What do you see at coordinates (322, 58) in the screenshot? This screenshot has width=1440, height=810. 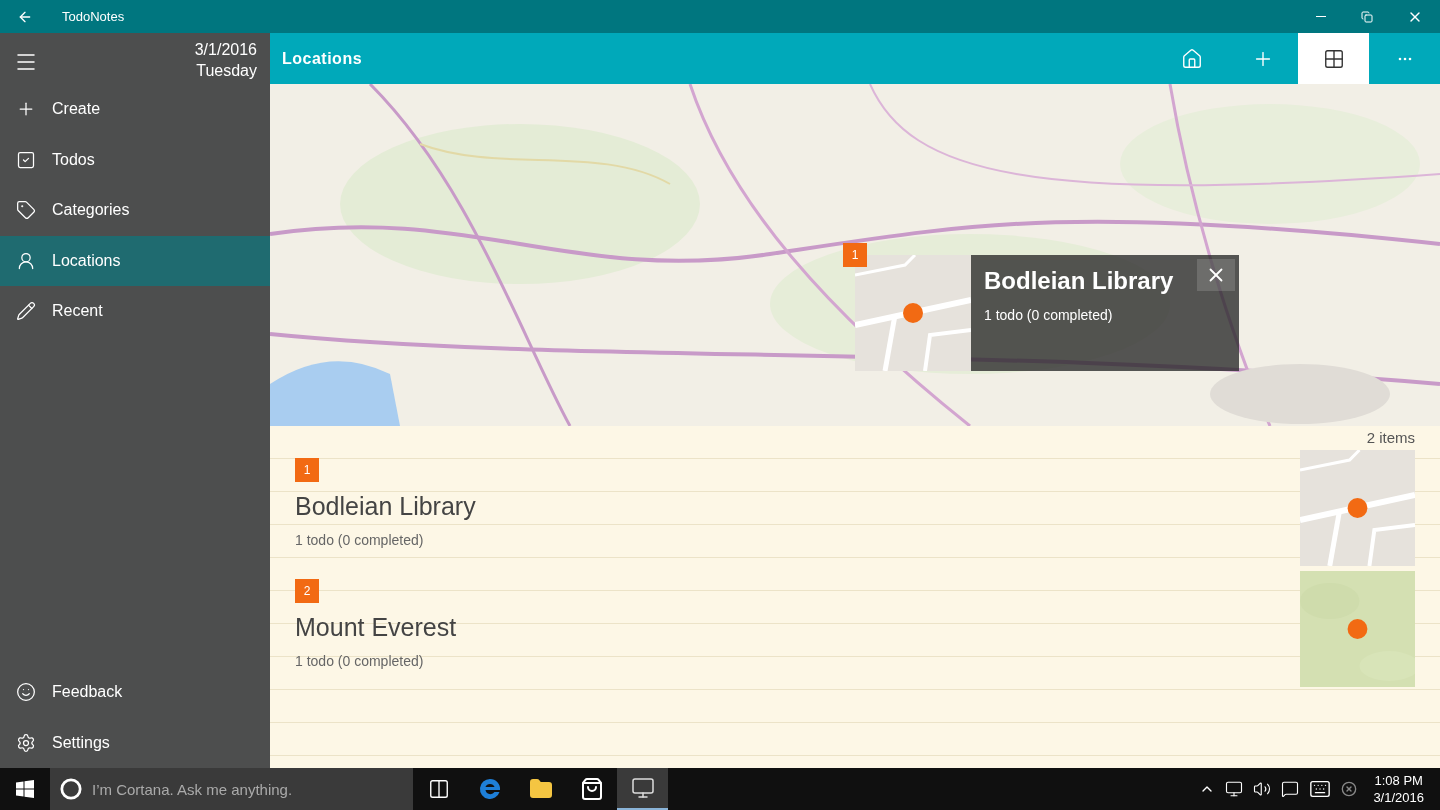 I see `page-title: Locations` at bounding box center [322, 58].